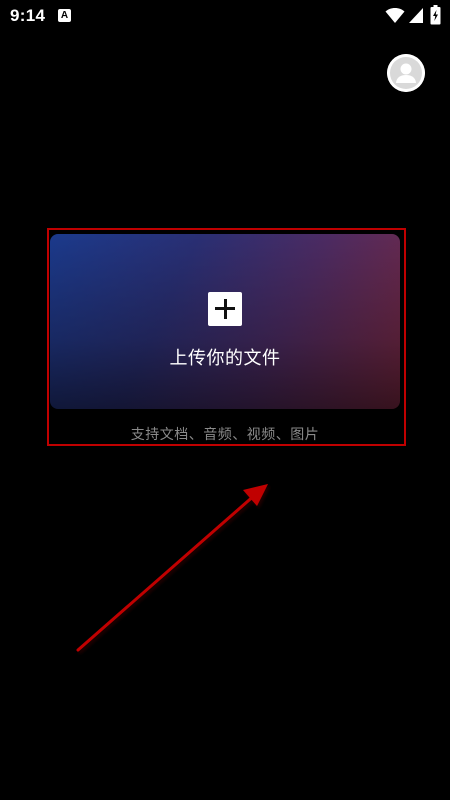 The image size is (450, 800). I want to click on signal-icon, so click(416, 15).